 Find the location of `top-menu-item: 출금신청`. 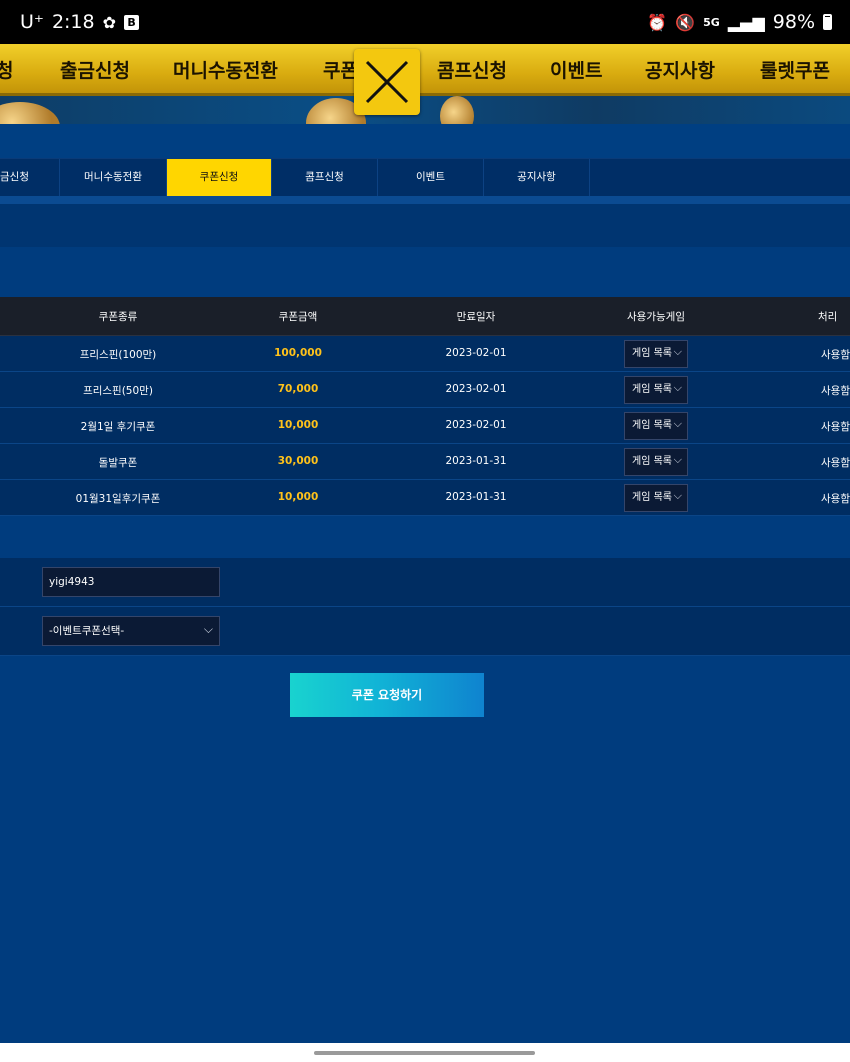

top-menu-item: 출금신청 is located at coordinates (95, 69).